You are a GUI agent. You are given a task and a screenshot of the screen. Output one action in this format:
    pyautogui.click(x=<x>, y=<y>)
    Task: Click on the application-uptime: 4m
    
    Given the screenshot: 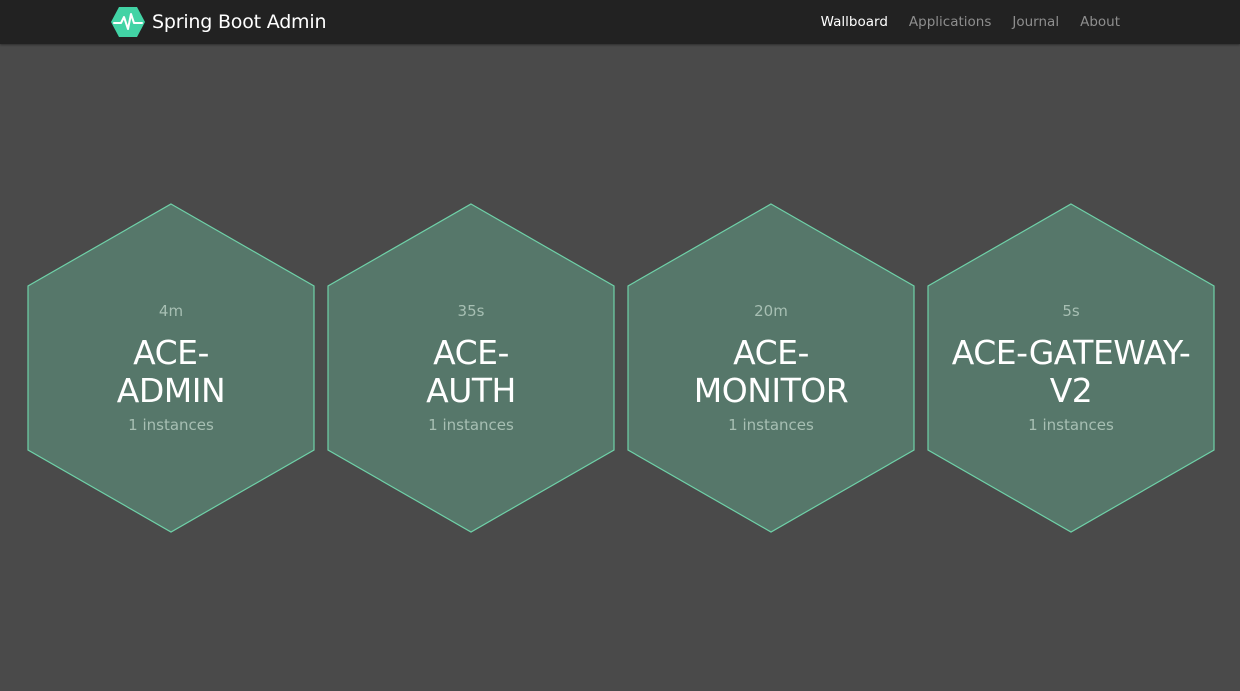 What is the action you would take?
    pyautogui.click(x=171, y=311)
    